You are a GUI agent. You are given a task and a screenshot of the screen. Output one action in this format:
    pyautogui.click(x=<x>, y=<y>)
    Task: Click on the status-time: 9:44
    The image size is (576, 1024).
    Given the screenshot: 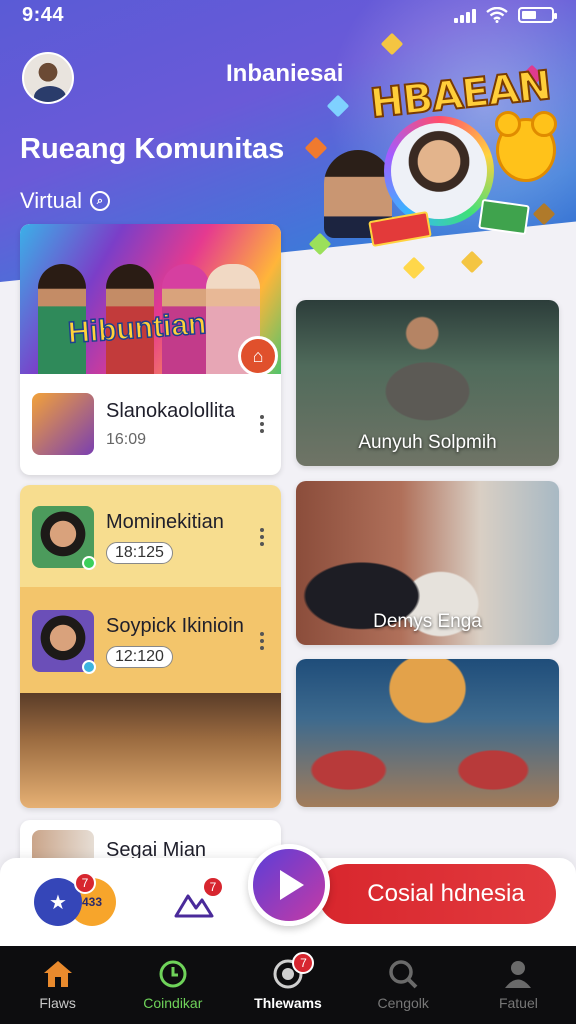 What is the action you would take?
    pyautogui.click(x=43, y=14)
    